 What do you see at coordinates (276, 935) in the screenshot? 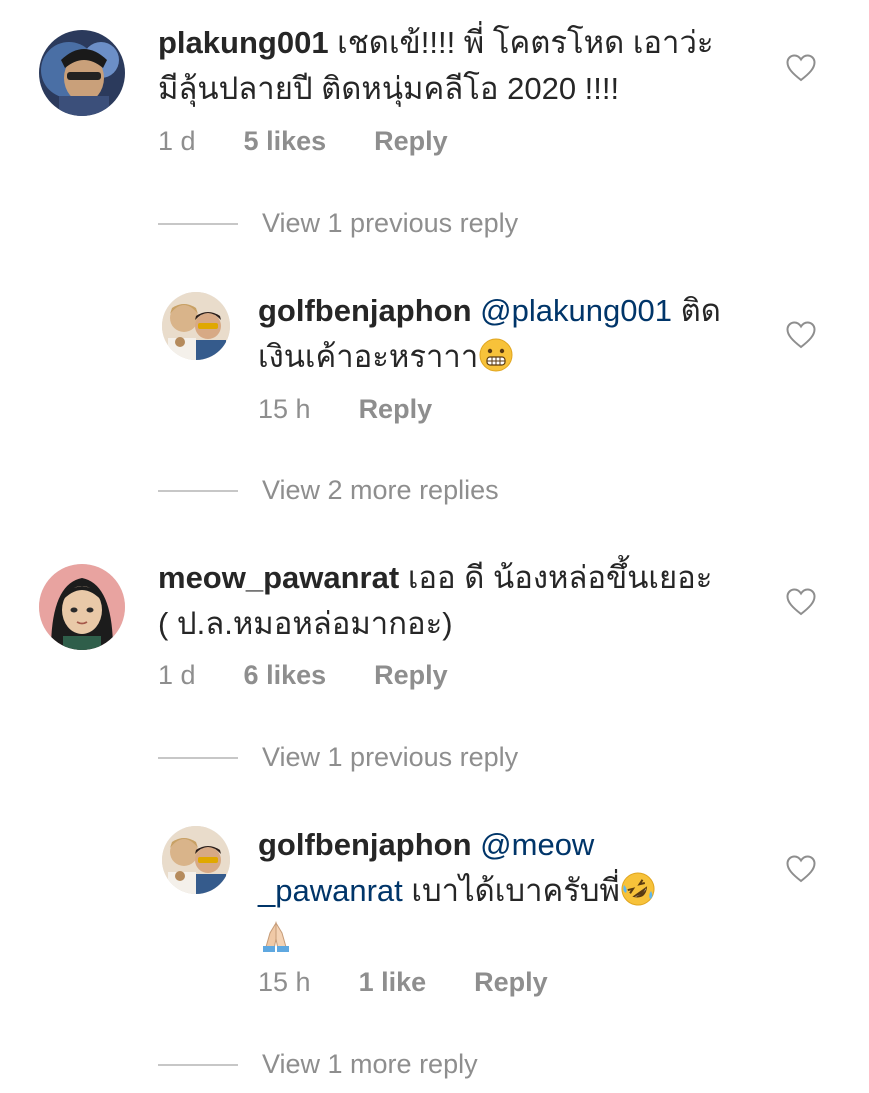
I see `folded-hands-emoji-icon` at bounding box center [276, 935].